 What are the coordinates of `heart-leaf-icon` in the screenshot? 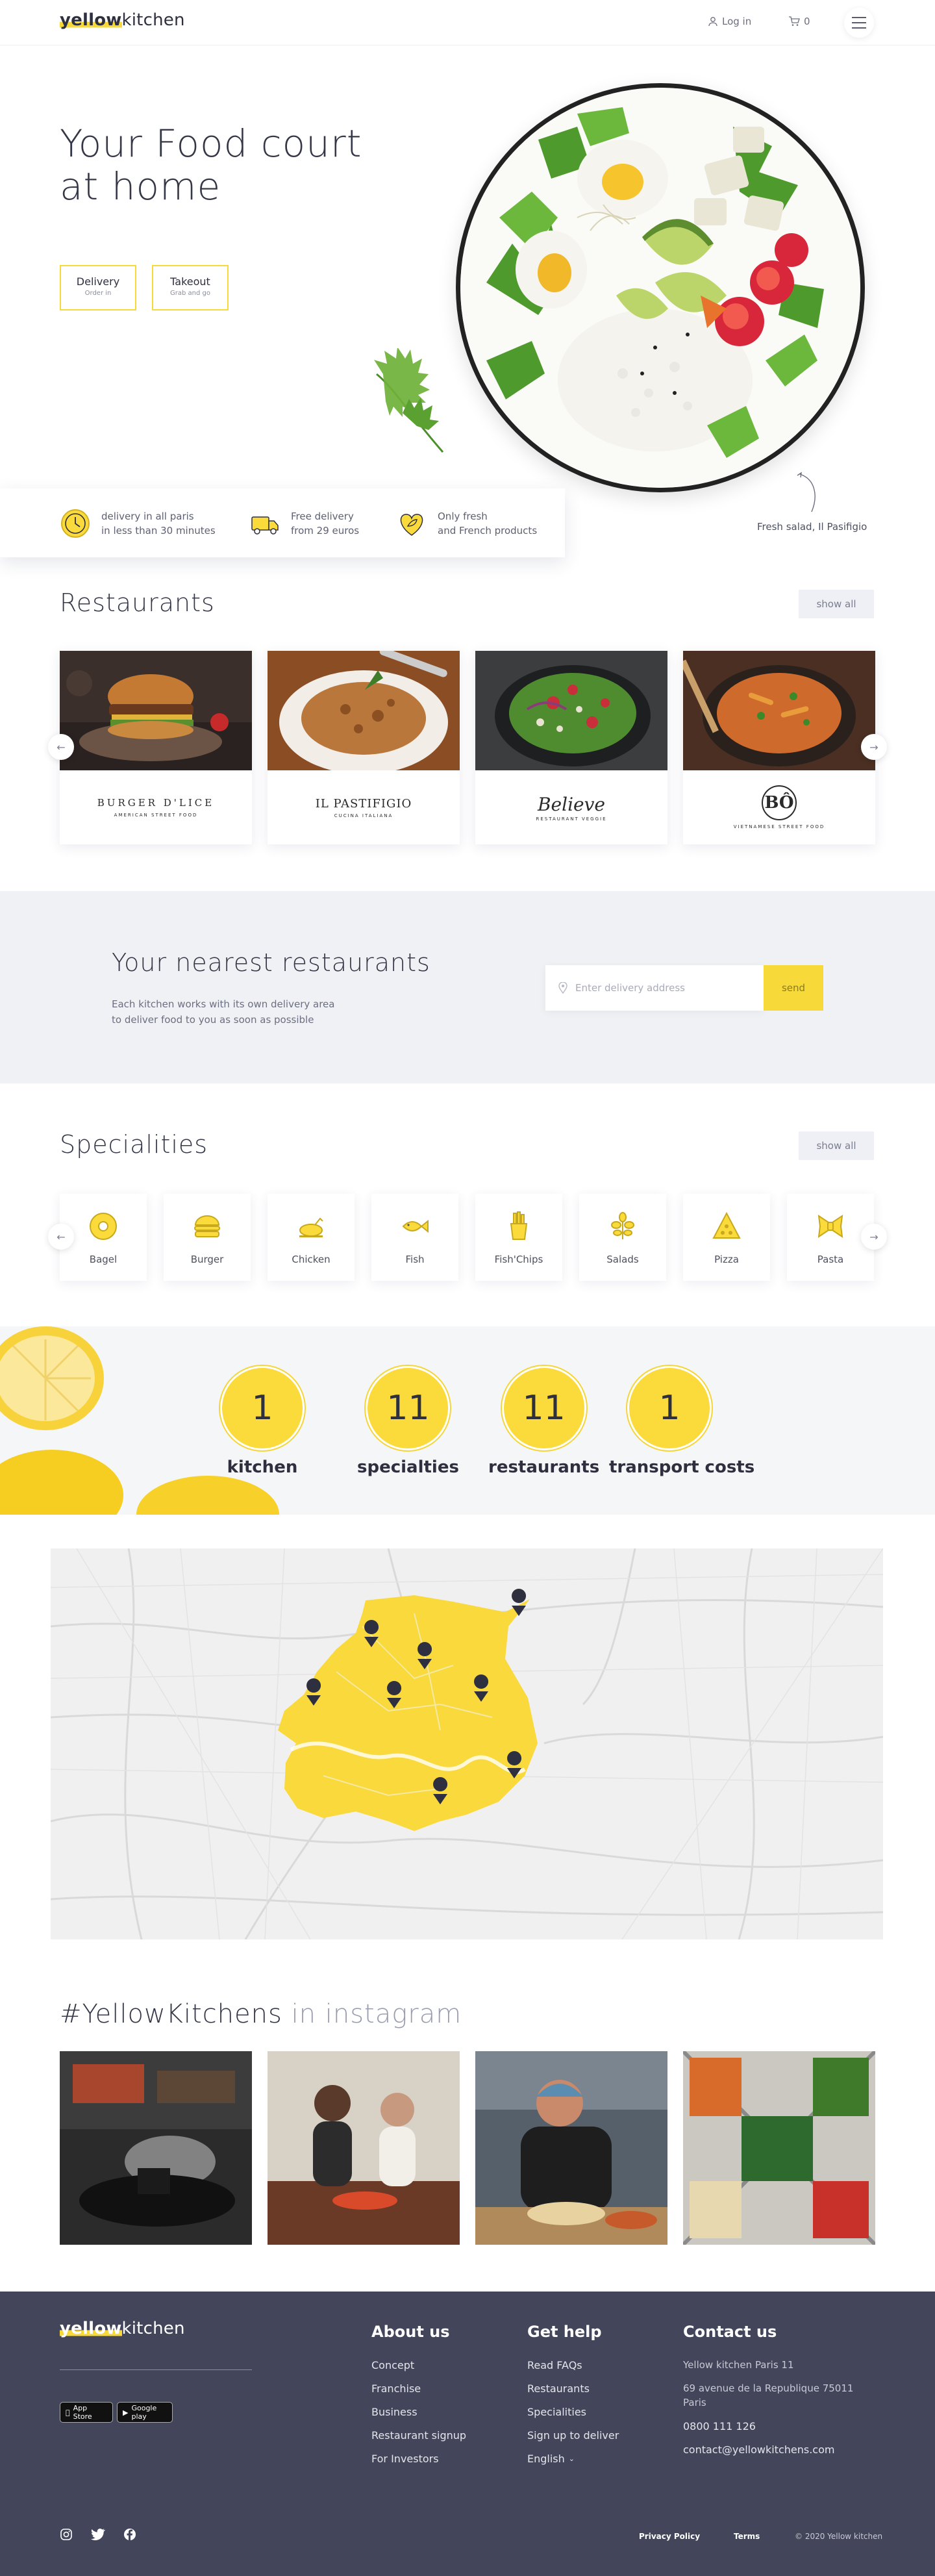 It's located at (411, 525).